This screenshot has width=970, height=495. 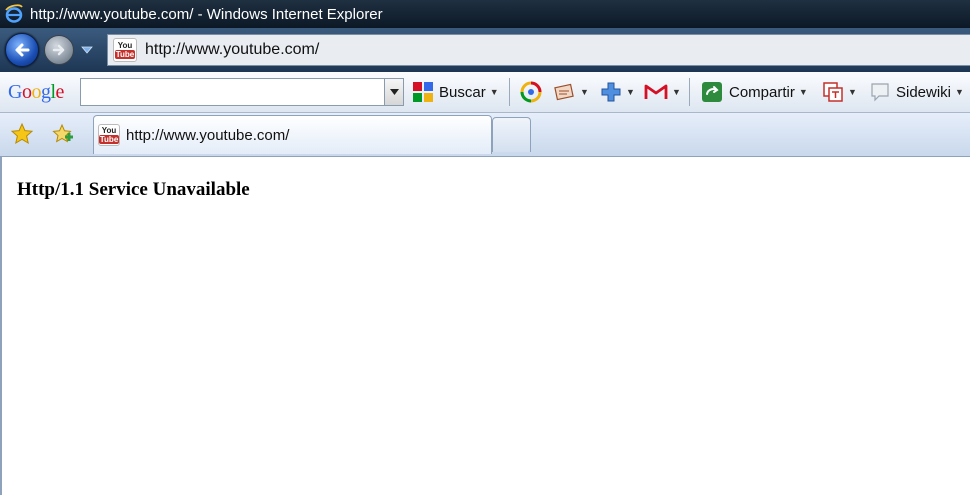 I want to click on picasa-icon, so click(x=531, y=92).